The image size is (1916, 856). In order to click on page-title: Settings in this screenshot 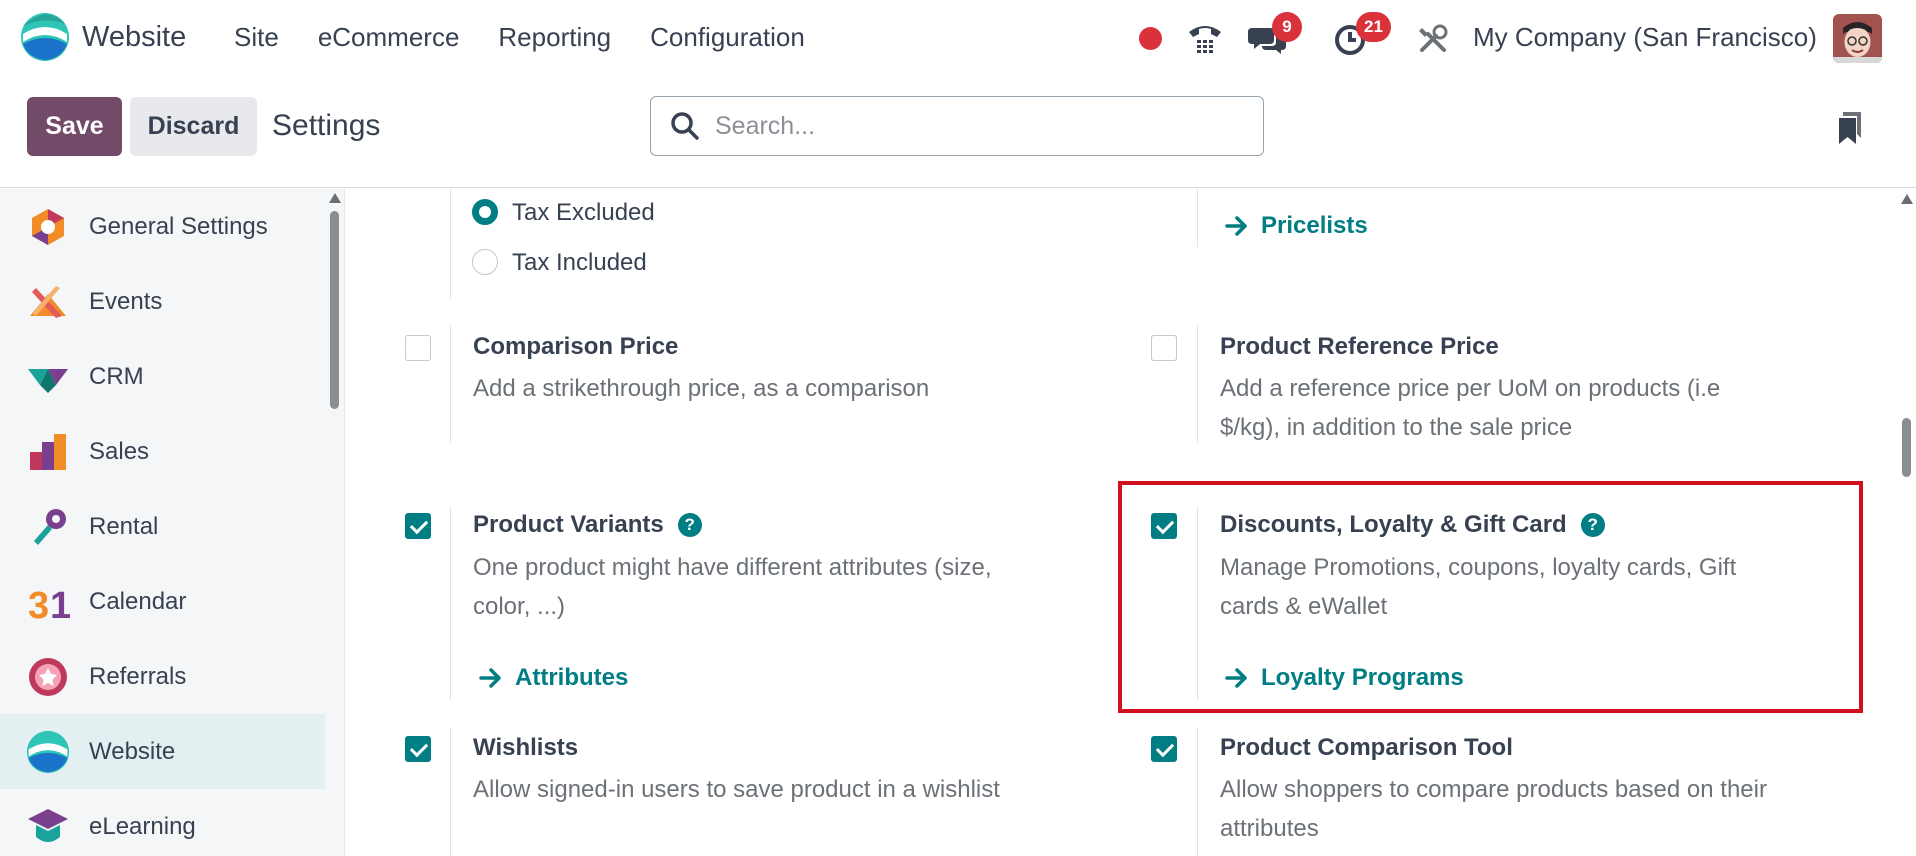, I will do `click(326, 125)`.